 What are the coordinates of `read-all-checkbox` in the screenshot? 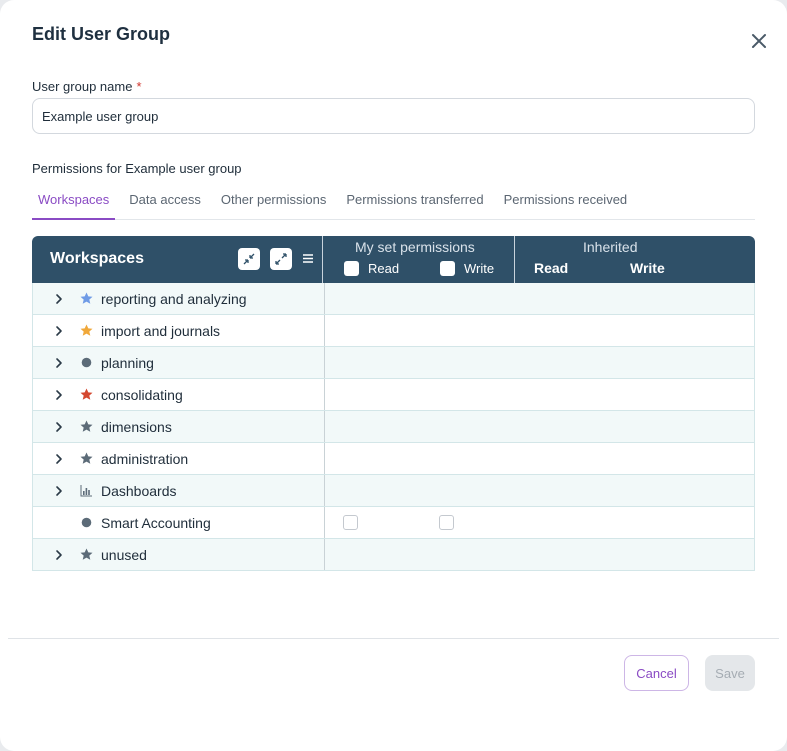 It's located at (351, 268).